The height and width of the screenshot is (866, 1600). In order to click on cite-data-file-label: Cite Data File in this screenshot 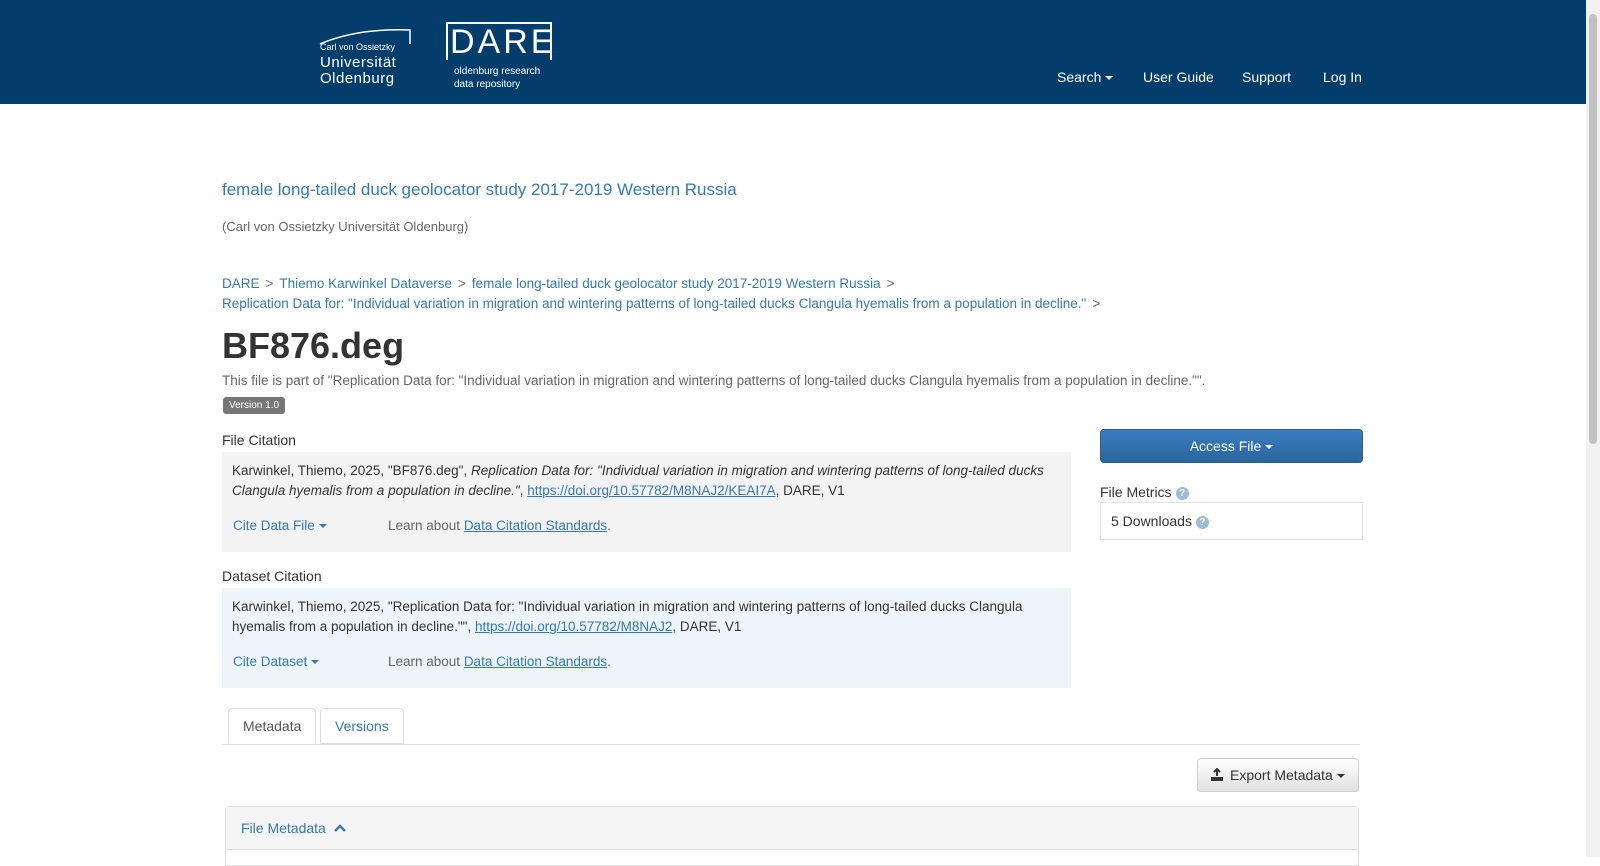, I will do `click(274, 525)`.